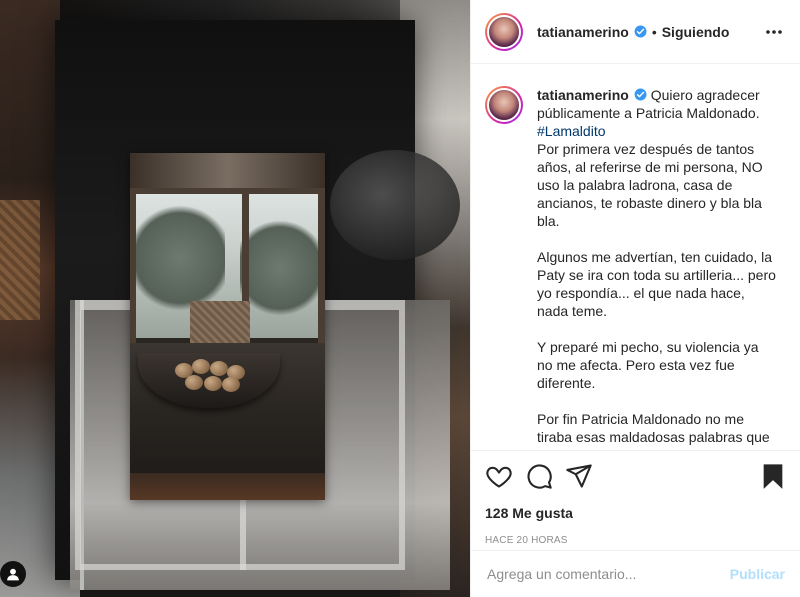  What do you see at coordinates (504, 105) in the screenshot?
I see `caption-author-avatar` at bounding box center [504, 105].